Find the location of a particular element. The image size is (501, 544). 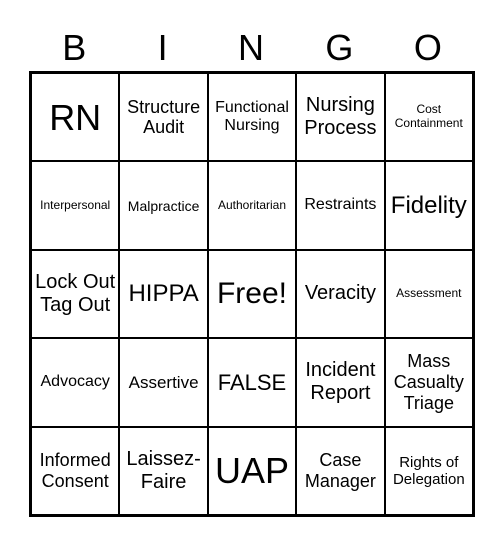

bingo-cell-text: Advocacy is located at coordinates (75, 382).